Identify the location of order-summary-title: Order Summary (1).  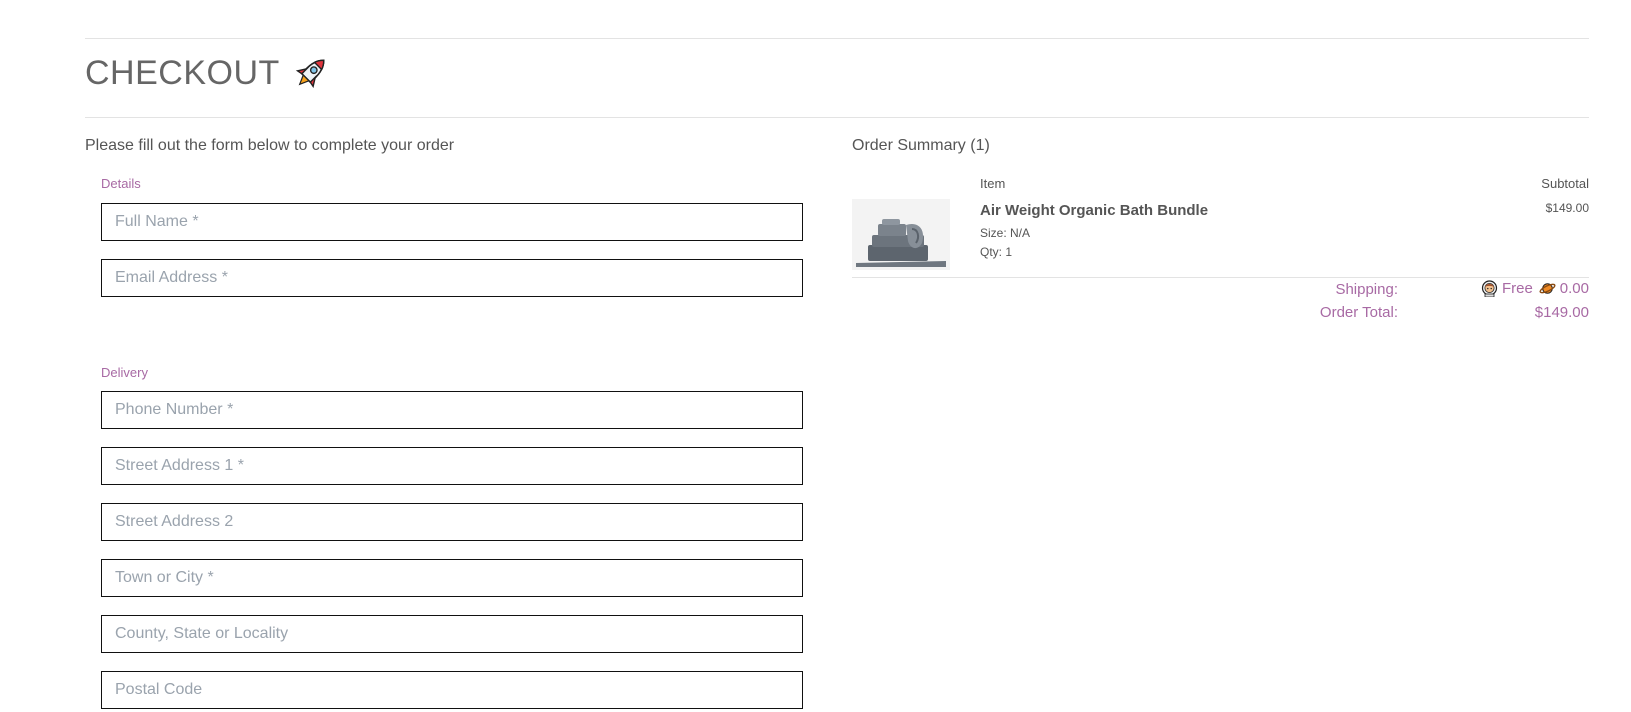
(921, 145).